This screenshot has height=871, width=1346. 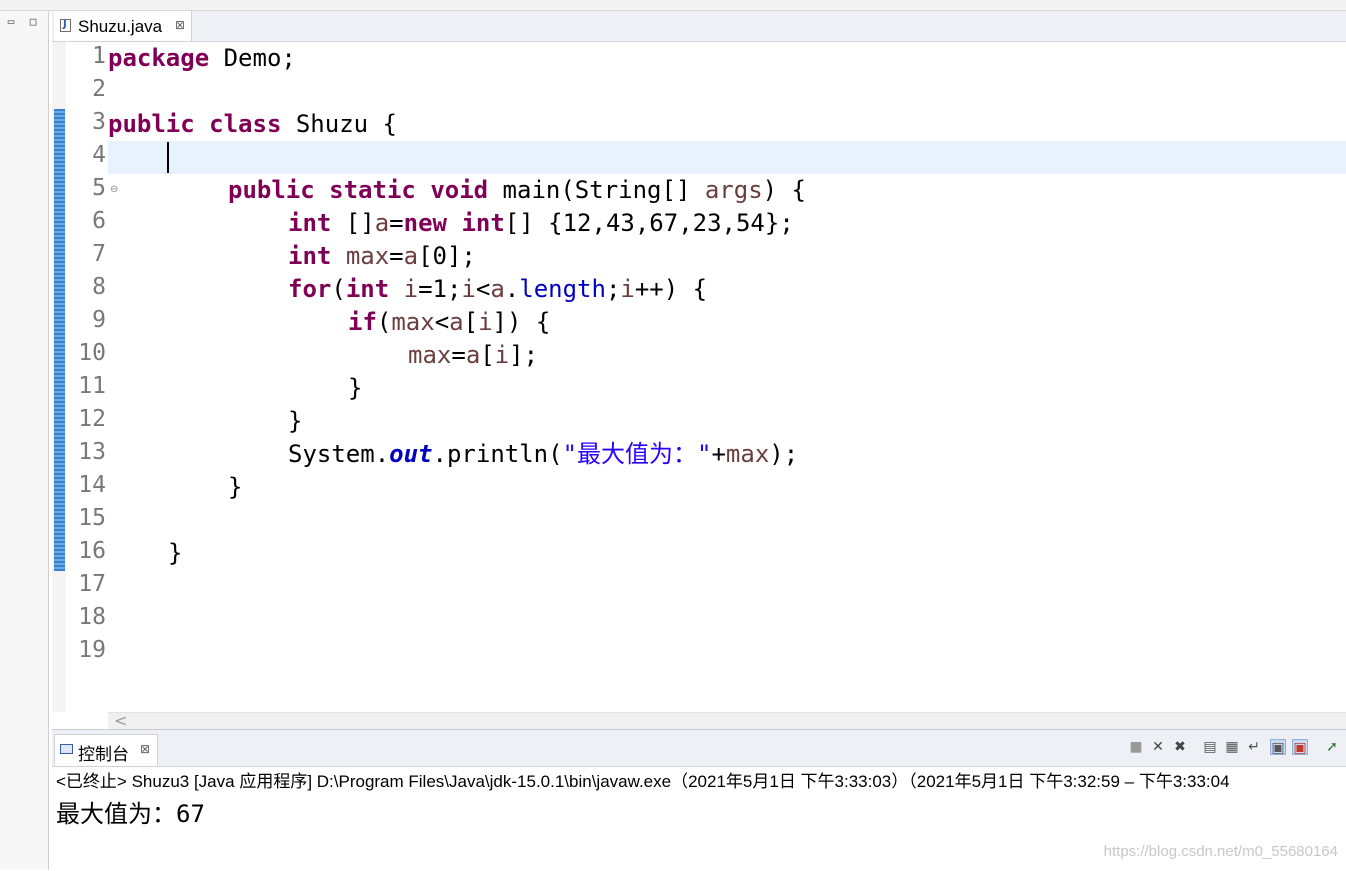 I want to click on stop-icon: ■, so click(x=1136, y=747).